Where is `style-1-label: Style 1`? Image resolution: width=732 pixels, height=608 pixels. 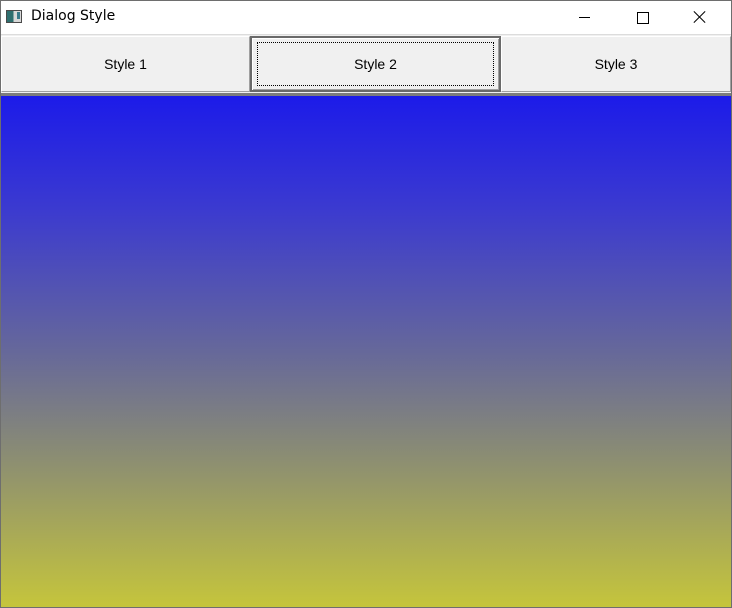
style-1-label: Style 1 is located at coordinates (125, 64).